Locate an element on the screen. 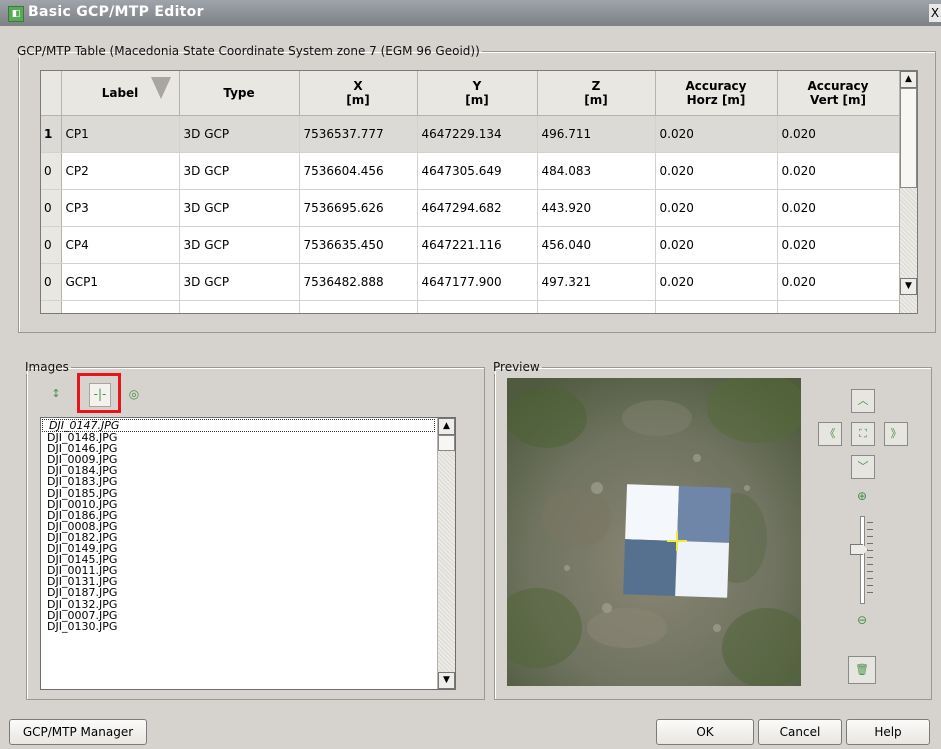 This screenshot has height=749, width=941. list-item: DJI_0130.JPG is located at coordinates (248, 626).